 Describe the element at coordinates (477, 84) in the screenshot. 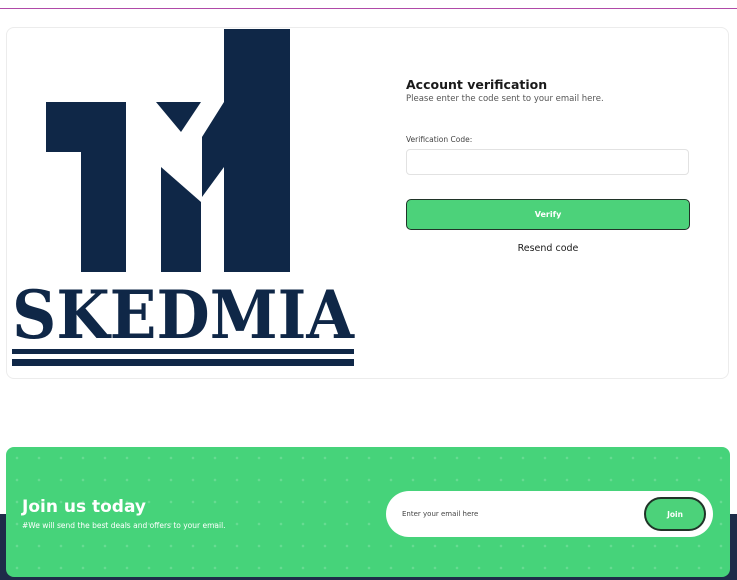

I see `form-title: Account verification` at that location.